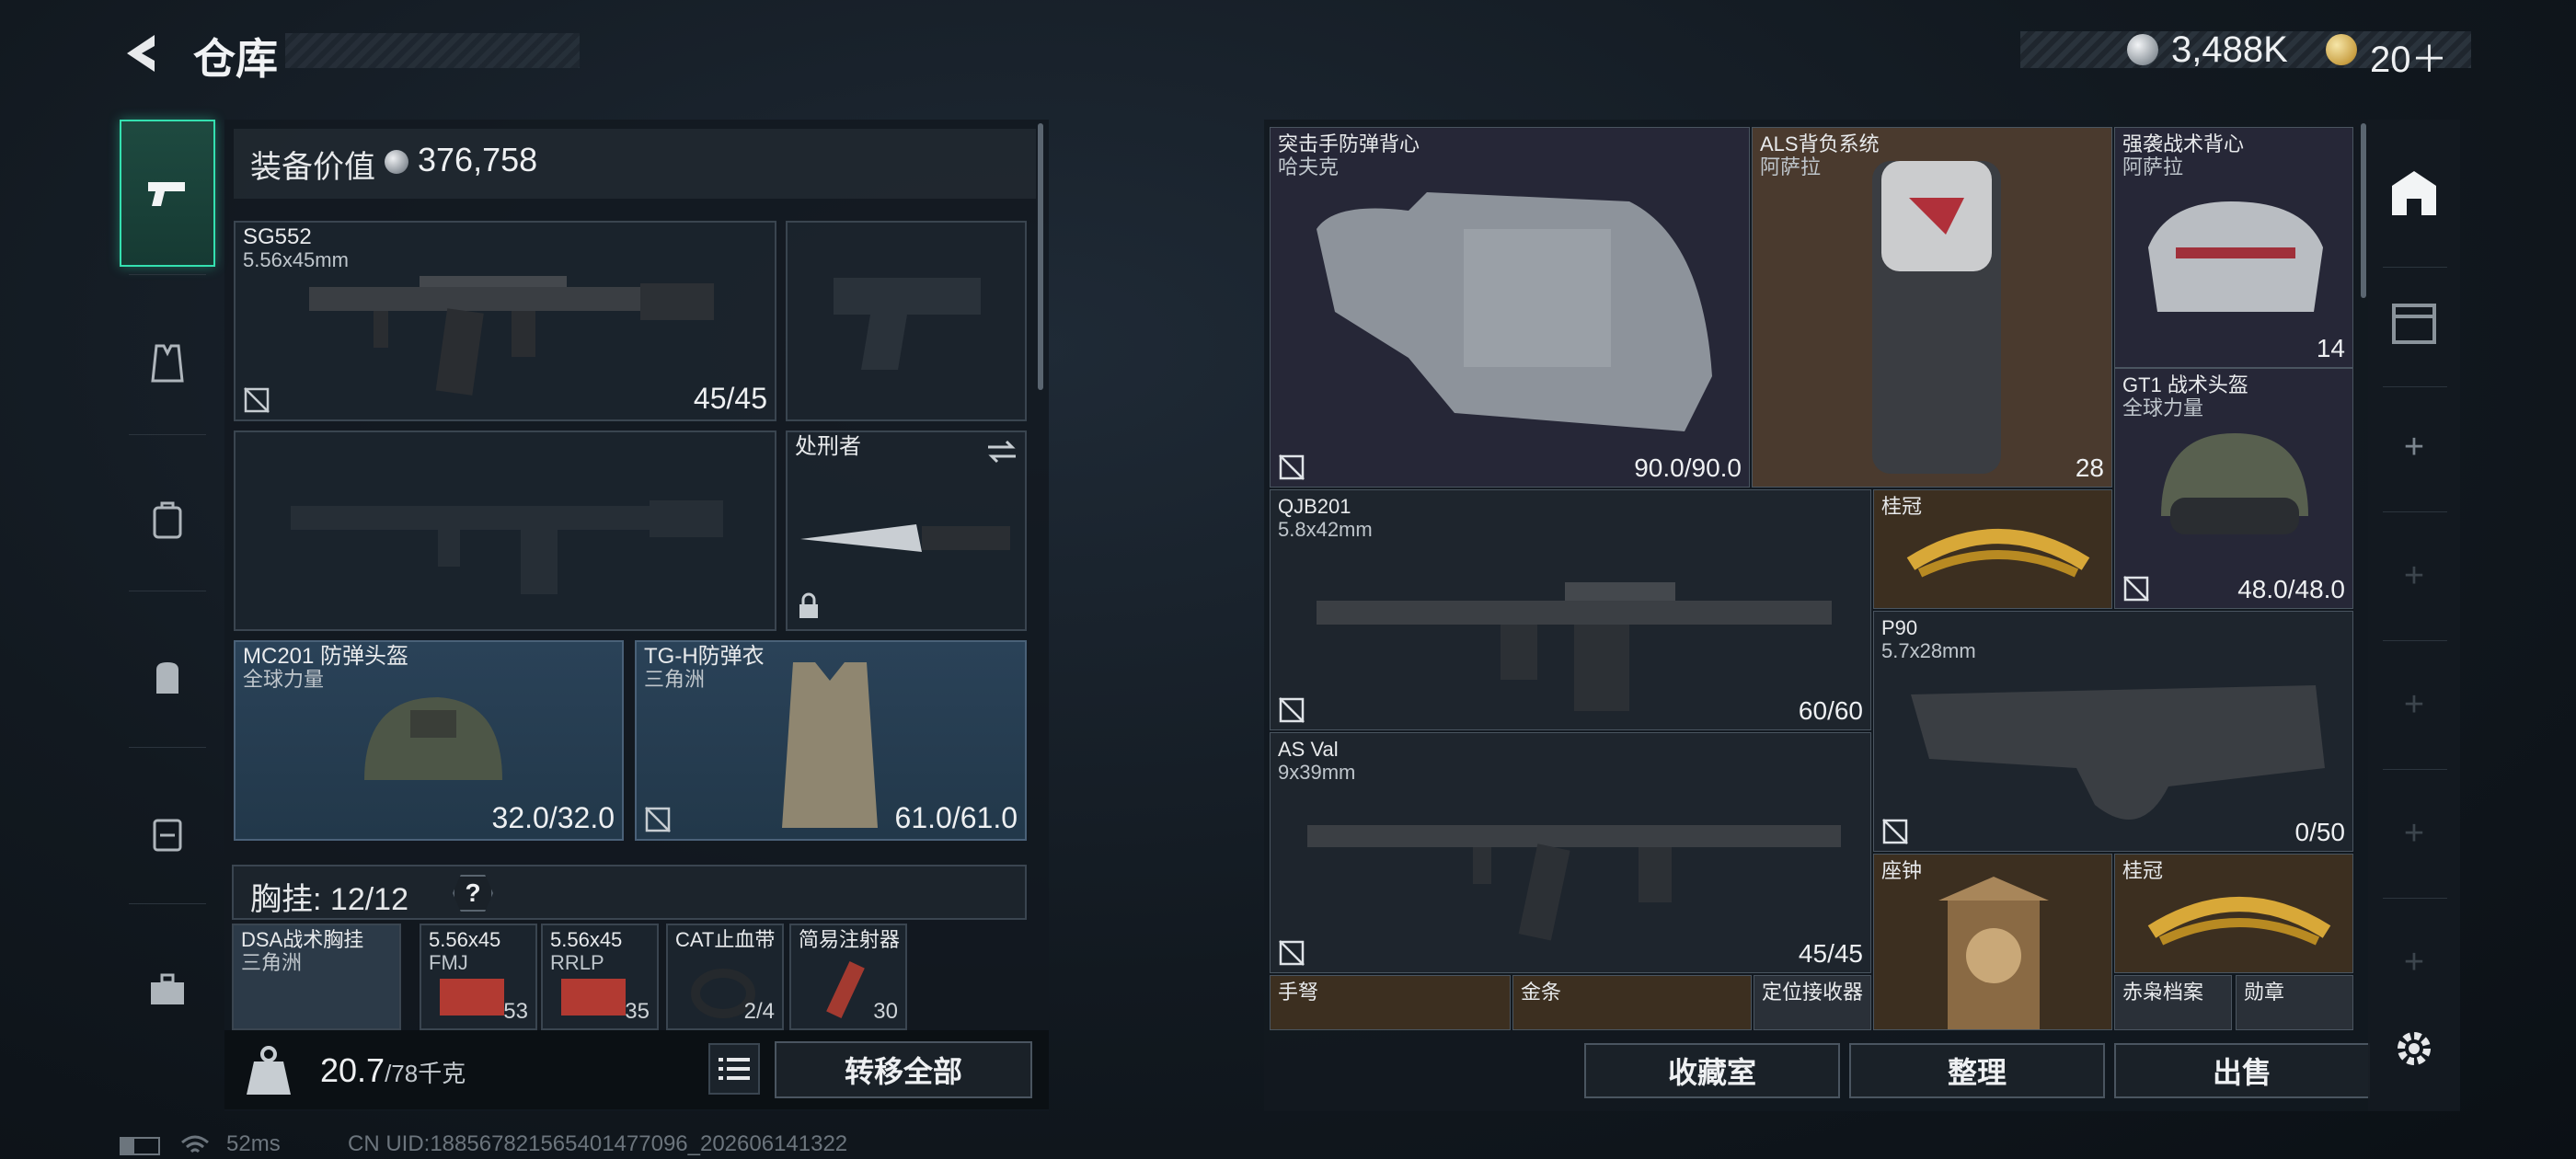 This screenshot has width=2576, height=1159. Describe the element at coordinates (1998, 553) in the screenshot. I see `laurel-crown-icon` at that location.